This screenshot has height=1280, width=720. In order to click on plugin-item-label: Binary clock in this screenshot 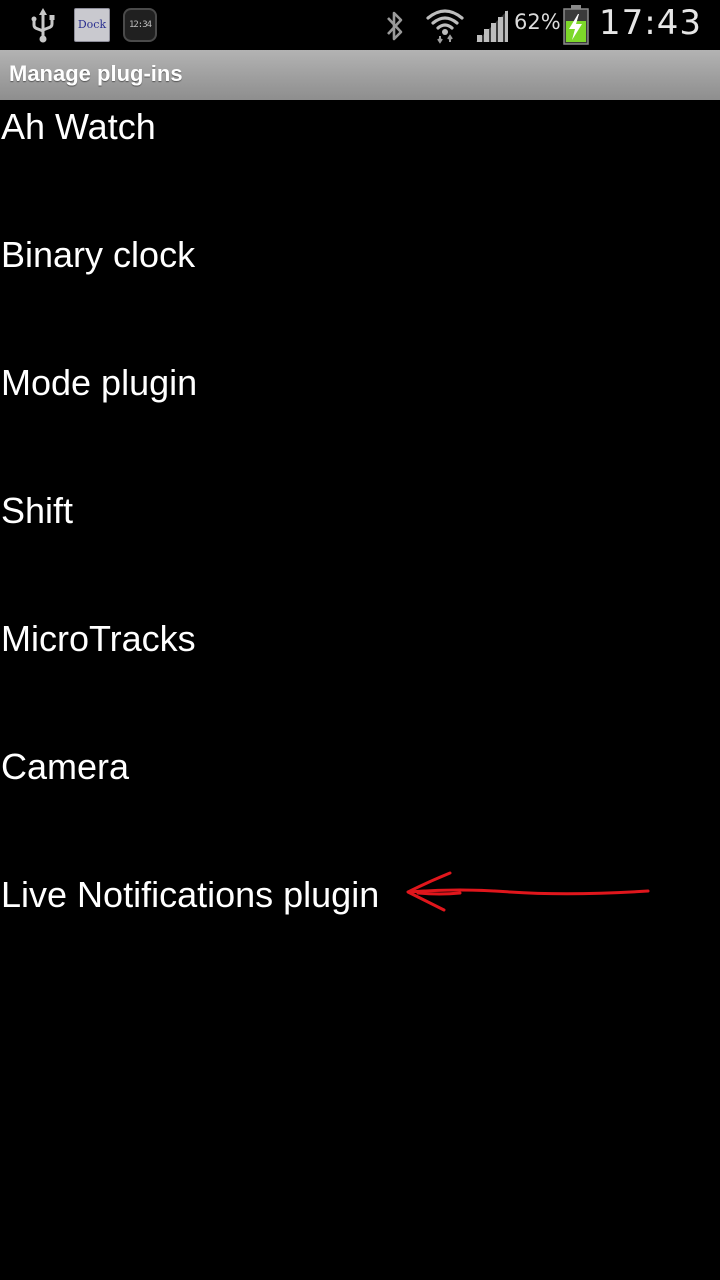, I will do `click(98, 254)`.